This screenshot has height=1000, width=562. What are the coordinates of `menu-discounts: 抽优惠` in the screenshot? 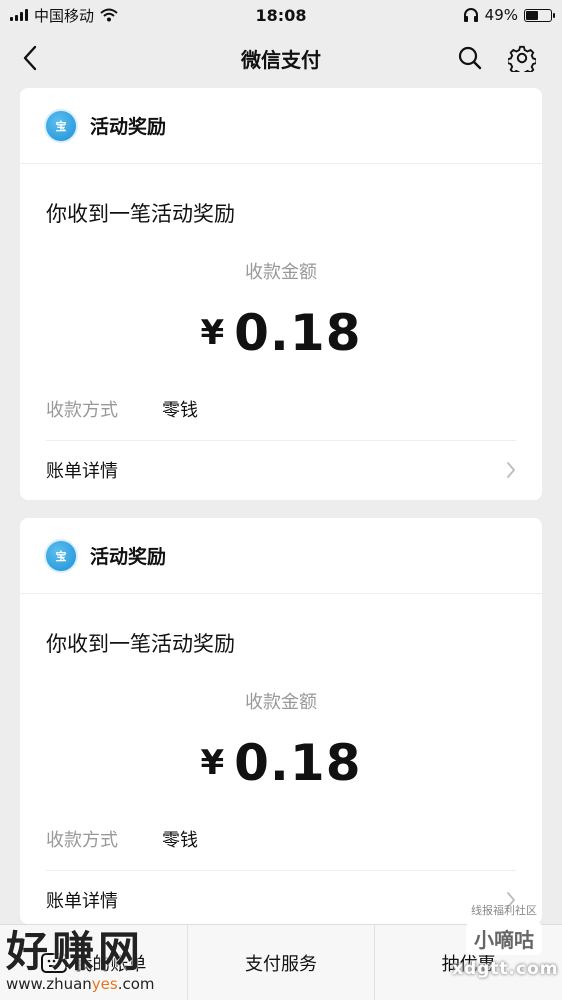 It's located at (468, 962).